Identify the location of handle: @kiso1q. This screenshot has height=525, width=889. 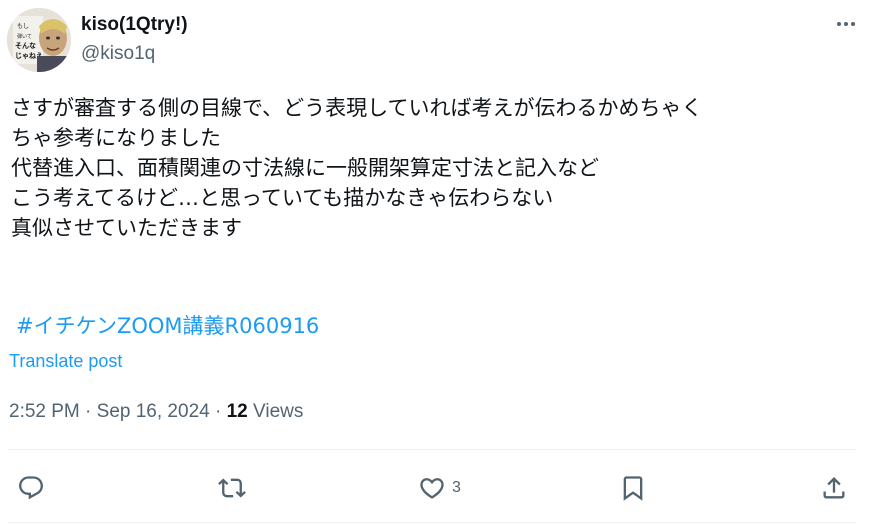
(134, 54).